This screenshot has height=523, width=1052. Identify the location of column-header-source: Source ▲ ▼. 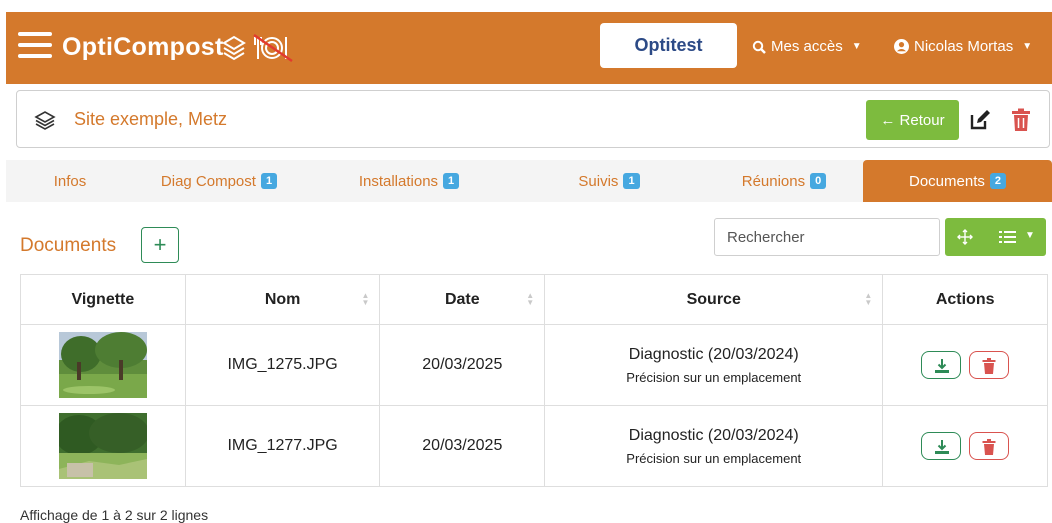
(714, 299).